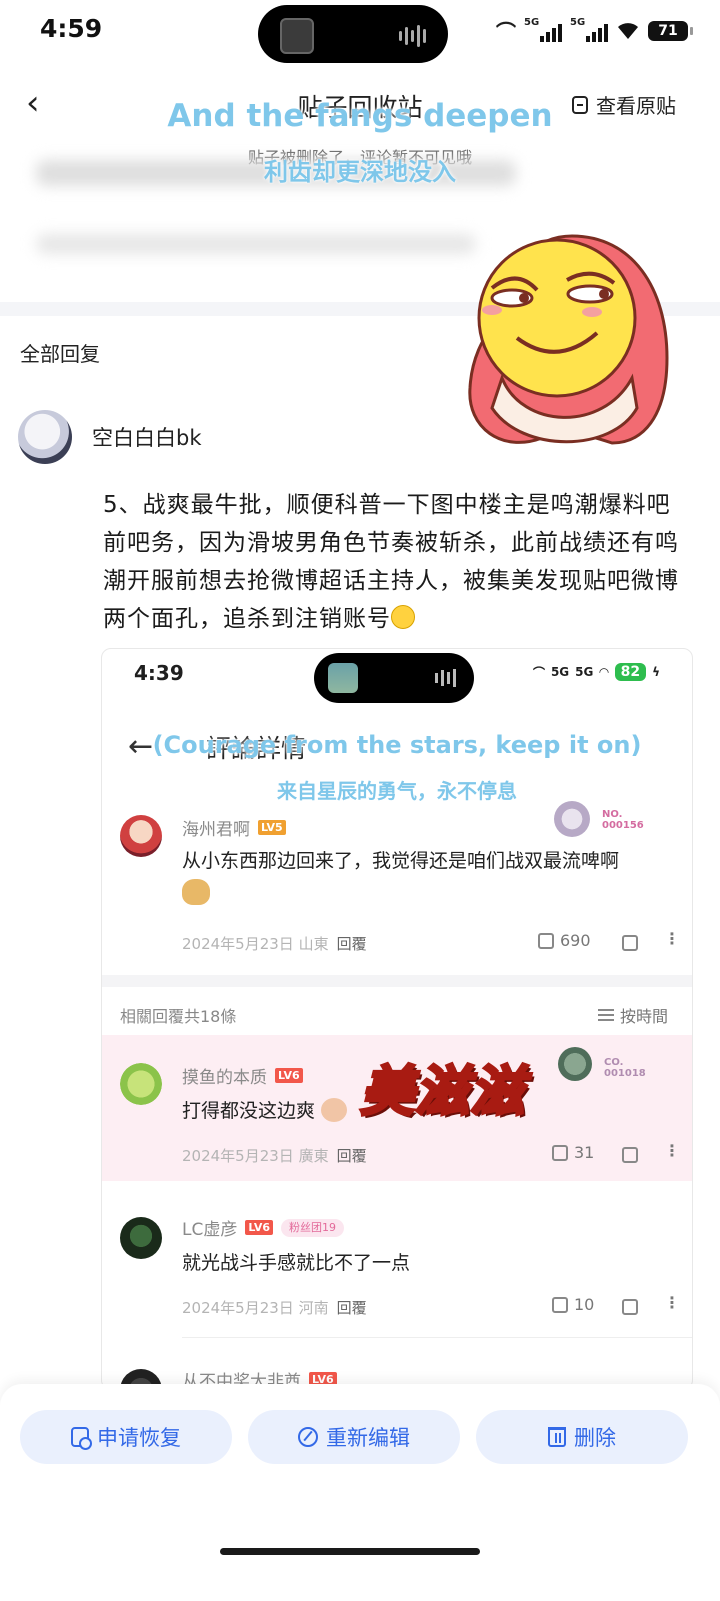 The height and width of the screenshot is (1601, 720). What do you see at coordinates (255, 1156) in the screenshot?
I see `comment-date: 2024年5月23日 廣東` at bounding box center [255, 1156].